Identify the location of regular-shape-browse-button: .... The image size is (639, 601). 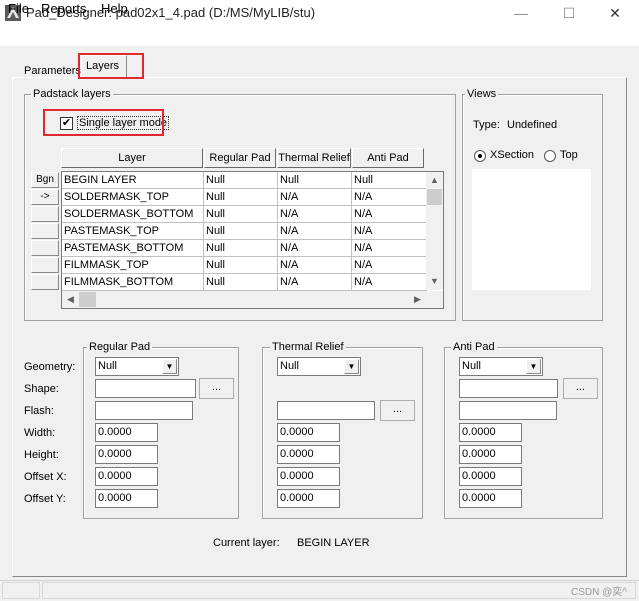
(216, 388).